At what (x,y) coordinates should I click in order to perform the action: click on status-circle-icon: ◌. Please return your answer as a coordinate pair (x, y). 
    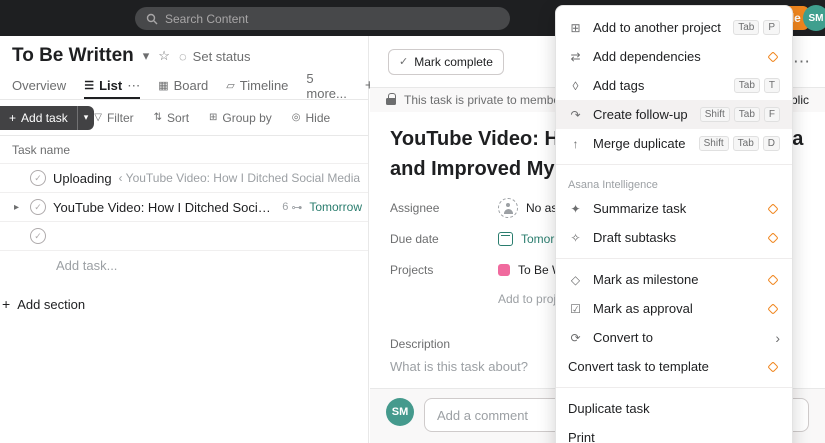
    Looking at the image, I should click on (182, 56).